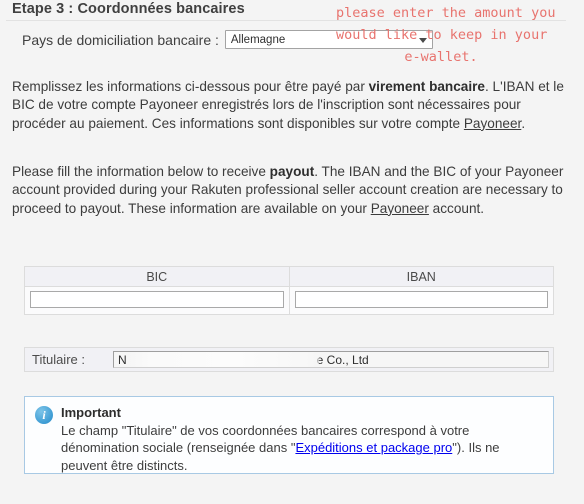  I want to click on account-holder-row: Titulaire : N e Co., Ltd, so click(289, 359).